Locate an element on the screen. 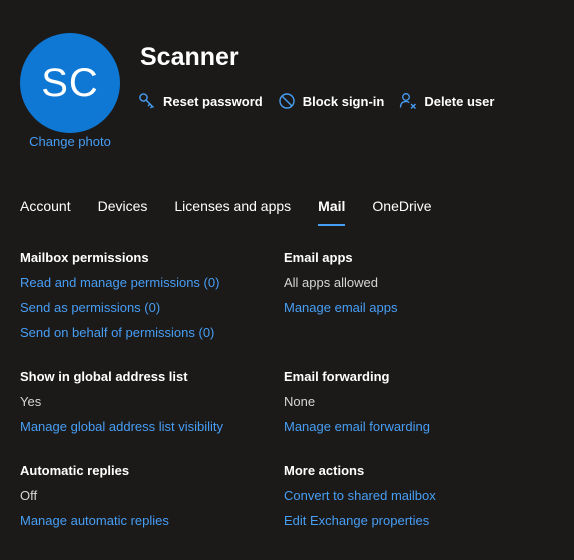 The height and width of the screenshot is (560, 574). key-icon is located at coordinates (146, 101).